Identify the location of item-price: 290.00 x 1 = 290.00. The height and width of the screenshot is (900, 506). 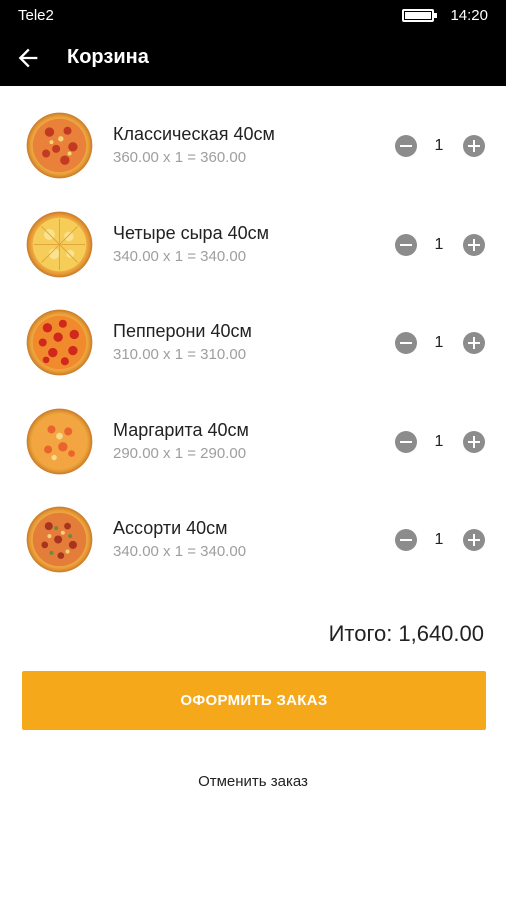
(180, 453).